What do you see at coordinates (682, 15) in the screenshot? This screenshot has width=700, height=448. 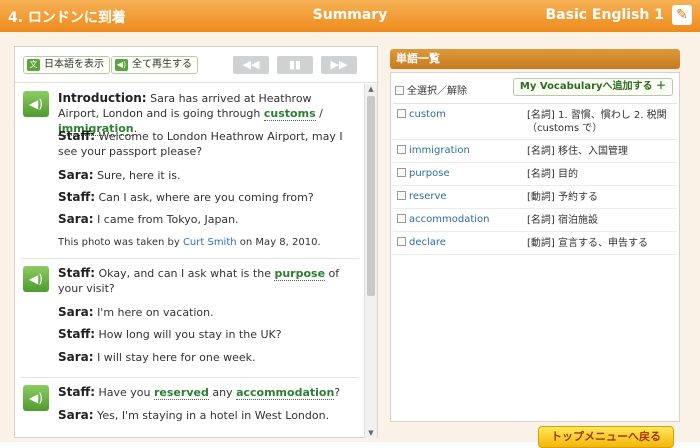 I see `pencil-icon: ✎` at bounding box center [682, 15].